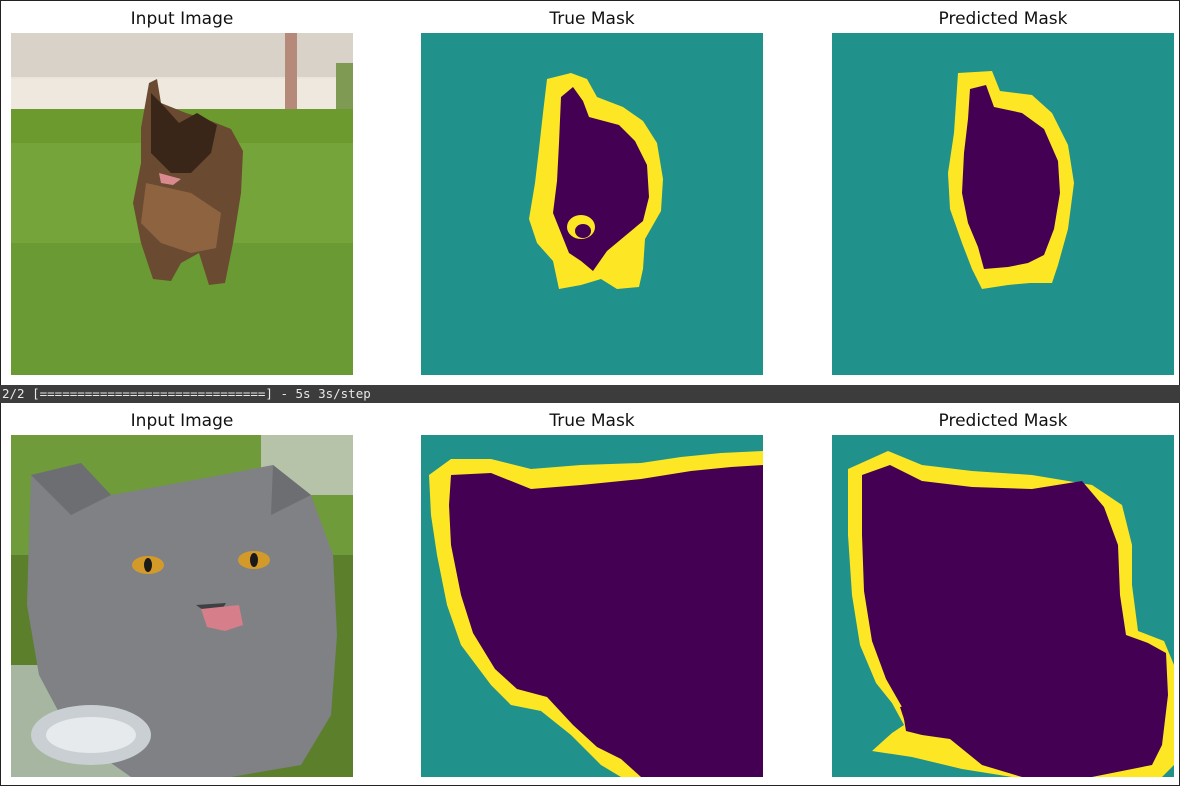 This screenshot has width=1180, height=786. Describe the element at coordinates (592, 606) in the screenshot. I see `true-mask-cat` at that location.